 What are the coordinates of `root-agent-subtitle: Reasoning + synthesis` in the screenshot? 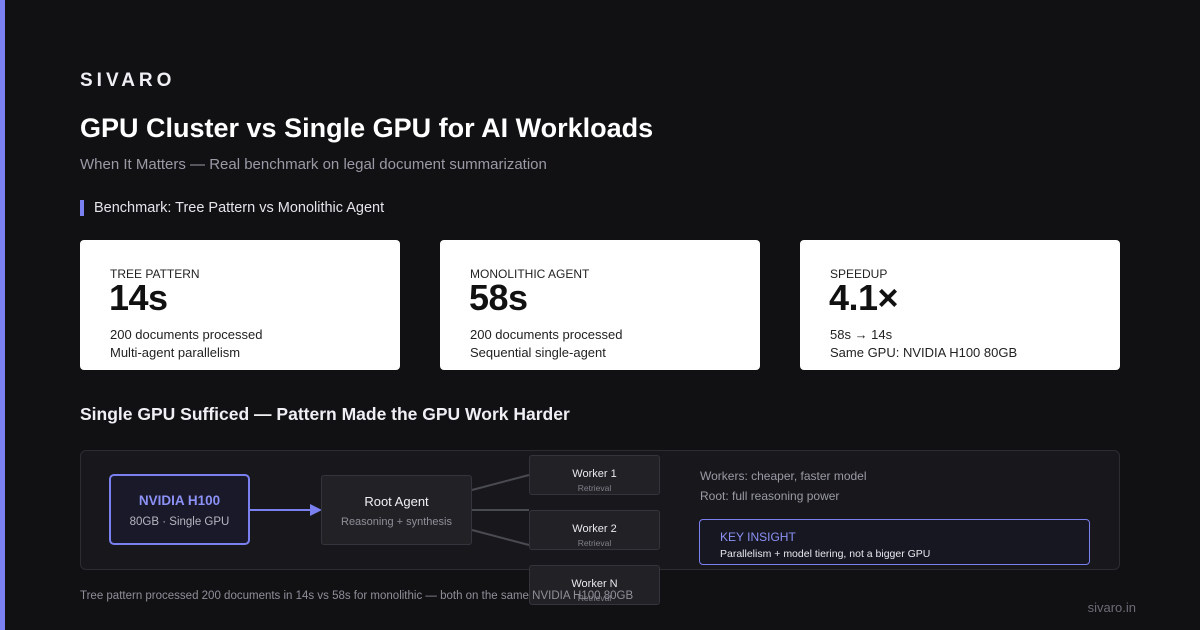 It's located at (396, 522).